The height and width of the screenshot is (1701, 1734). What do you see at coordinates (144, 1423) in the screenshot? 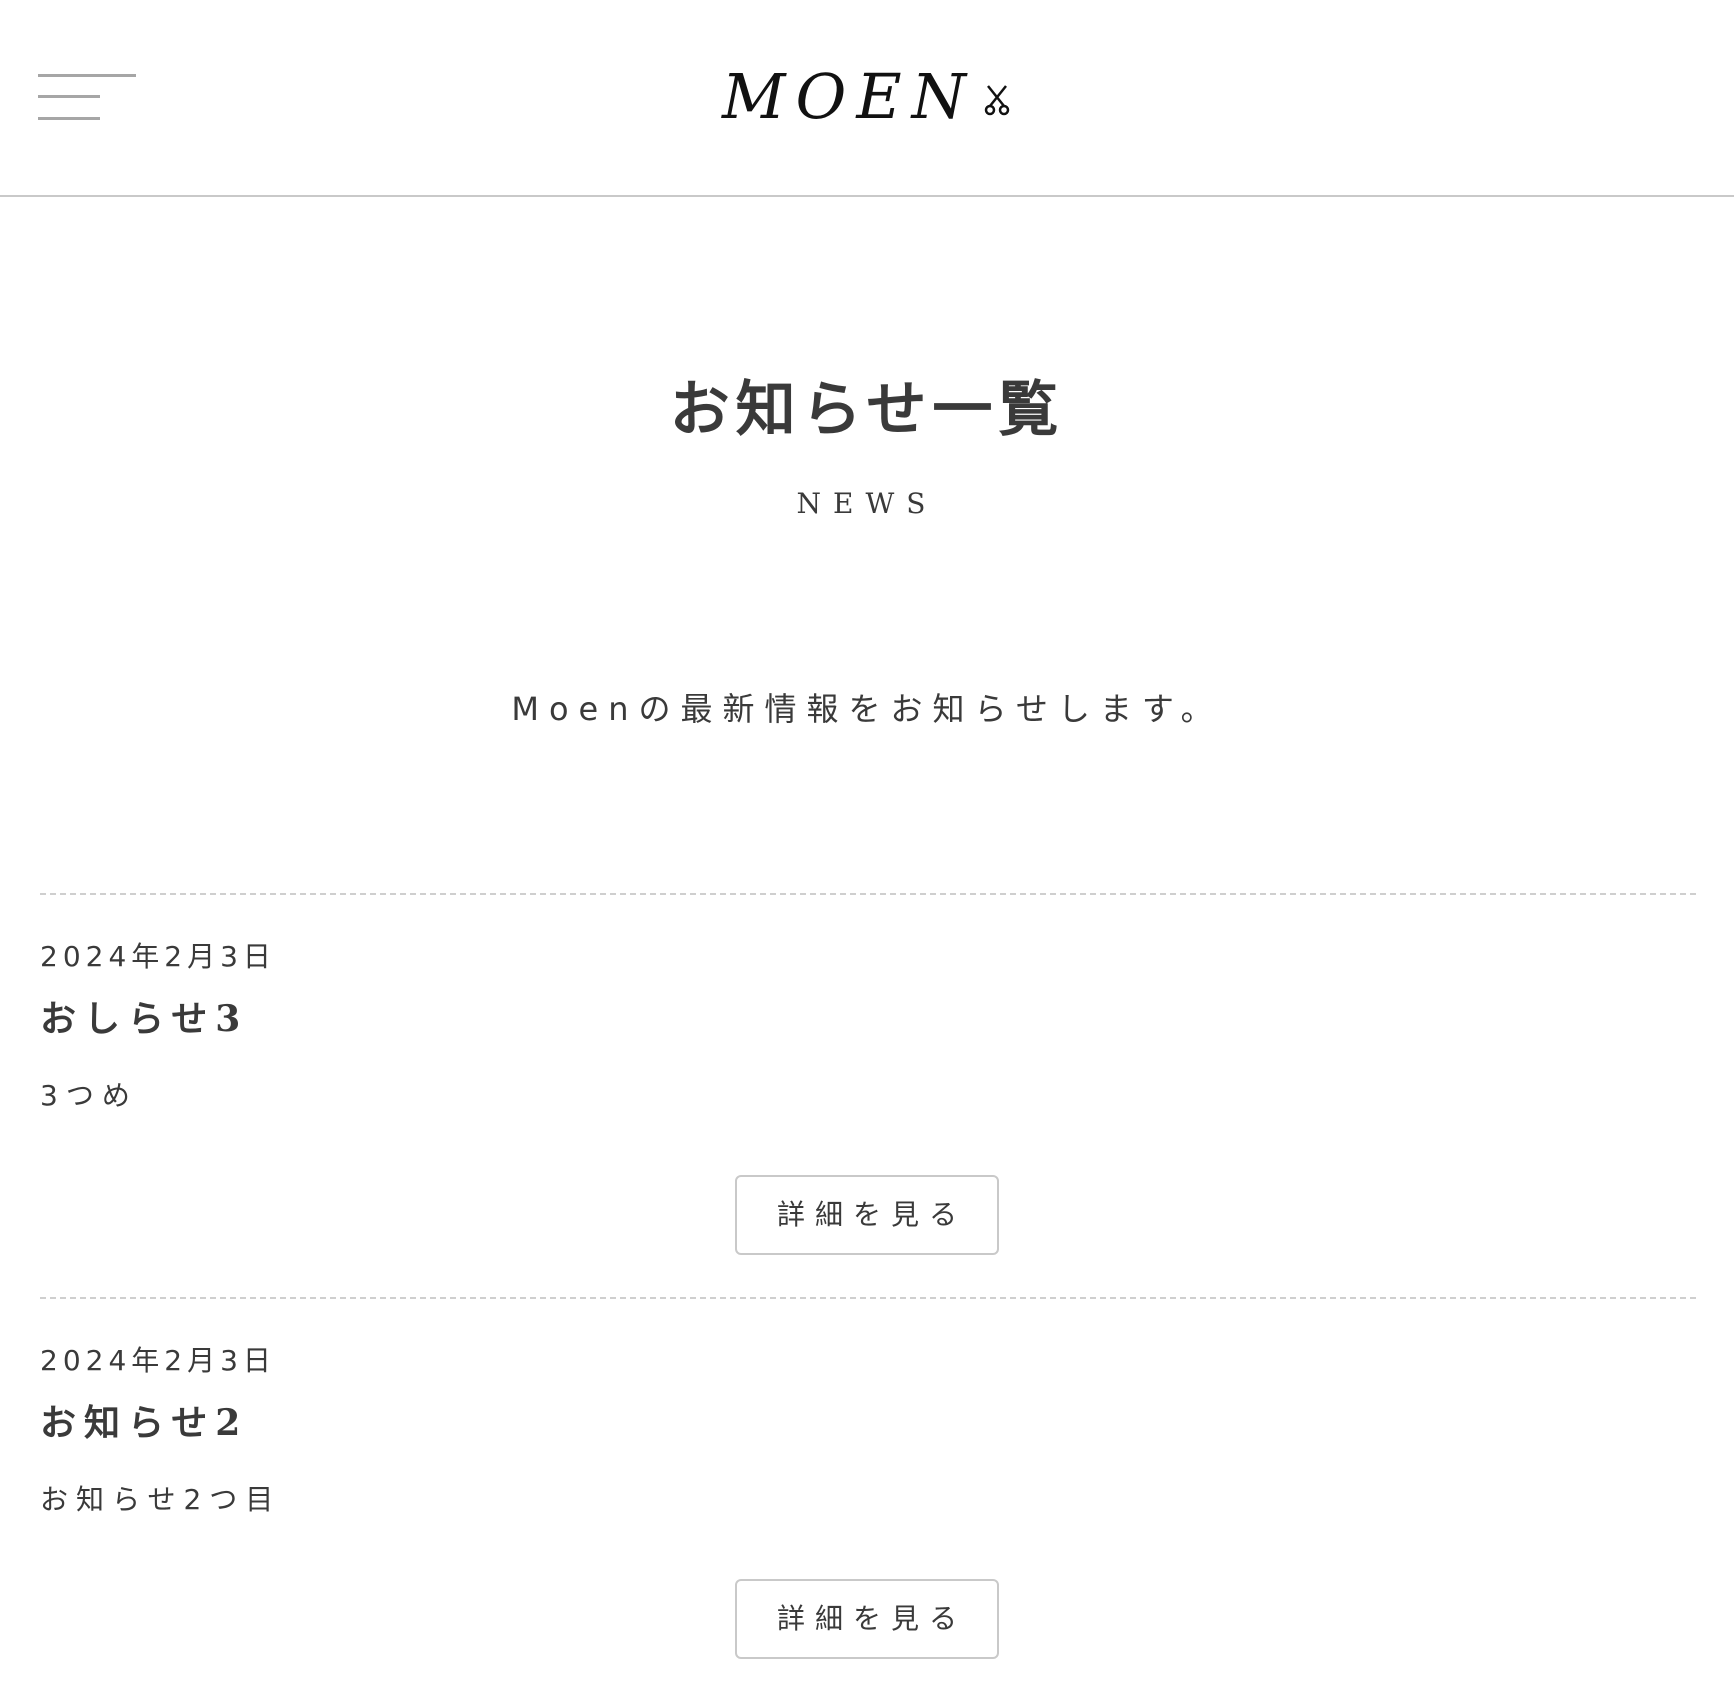
I see `news-title: お知らせ2` at bounding box center [144, 1423].